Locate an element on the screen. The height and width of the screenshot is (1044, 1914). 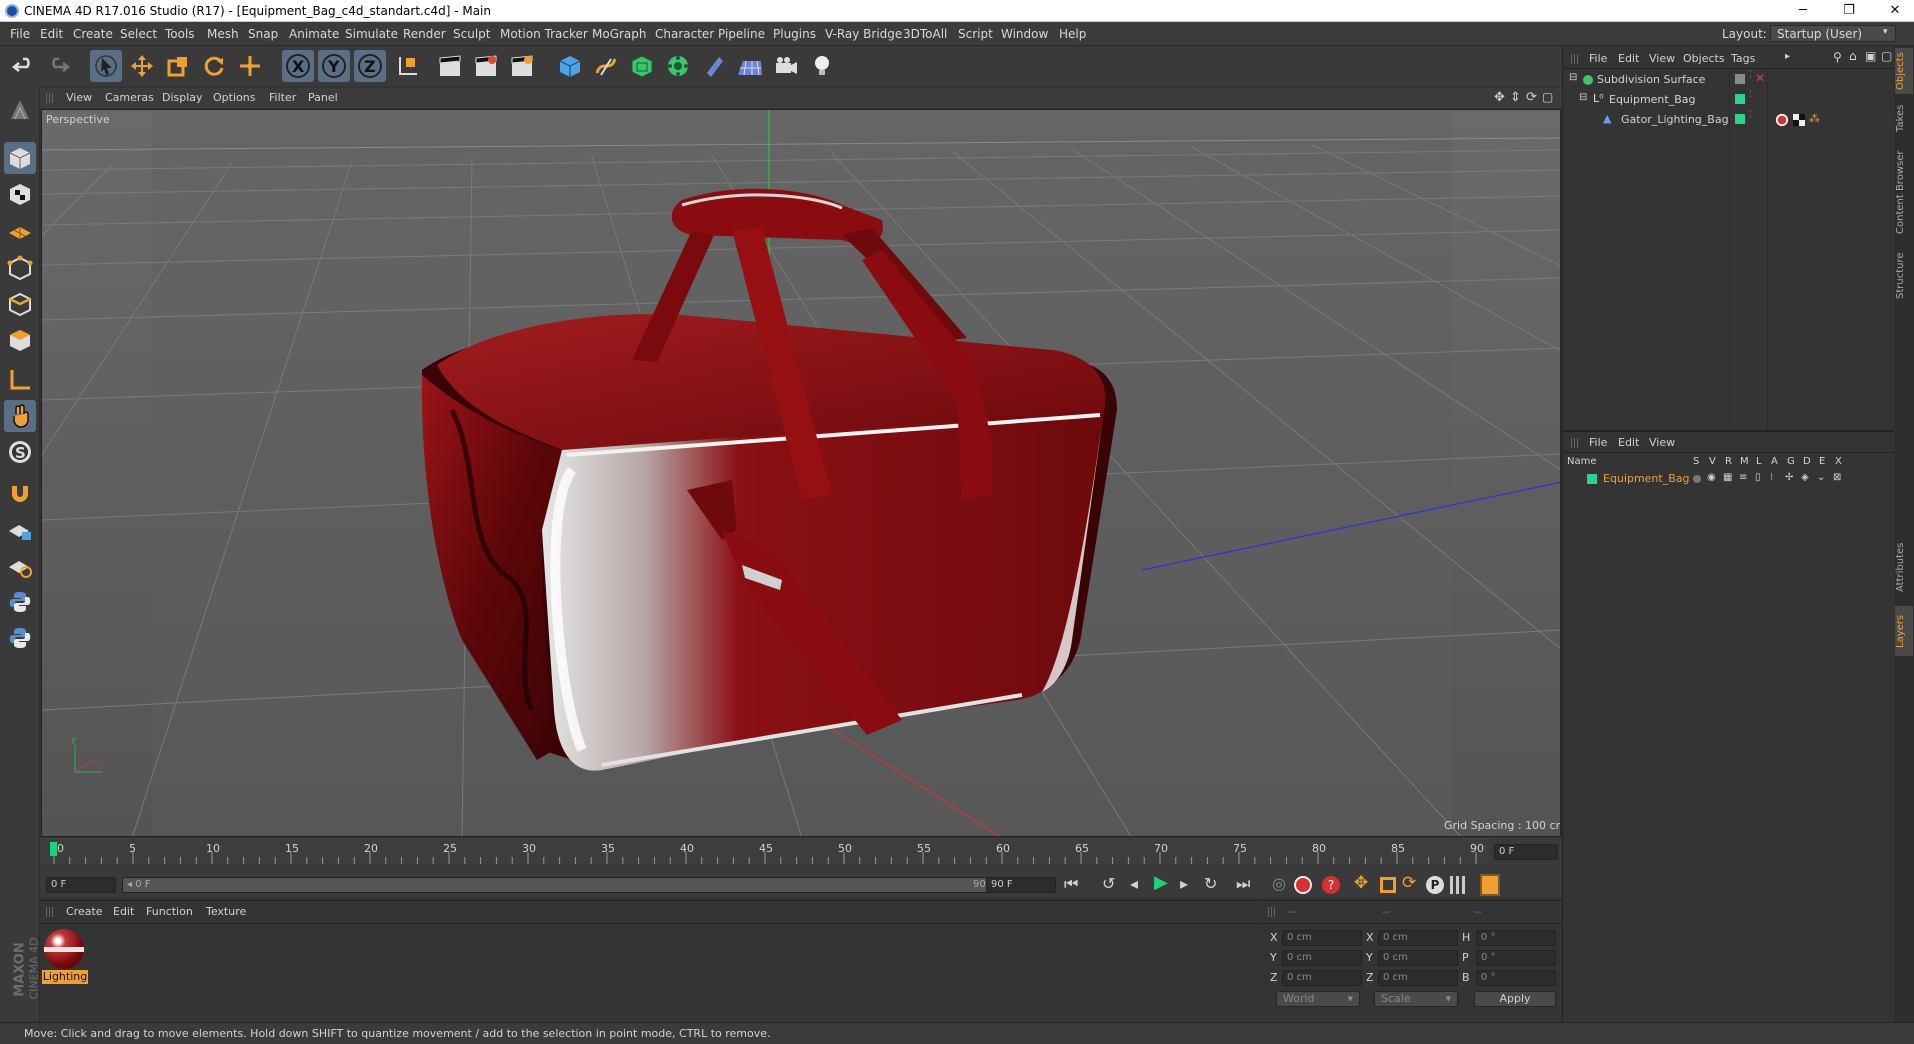
redo-button is located at coordinates (58, 66).